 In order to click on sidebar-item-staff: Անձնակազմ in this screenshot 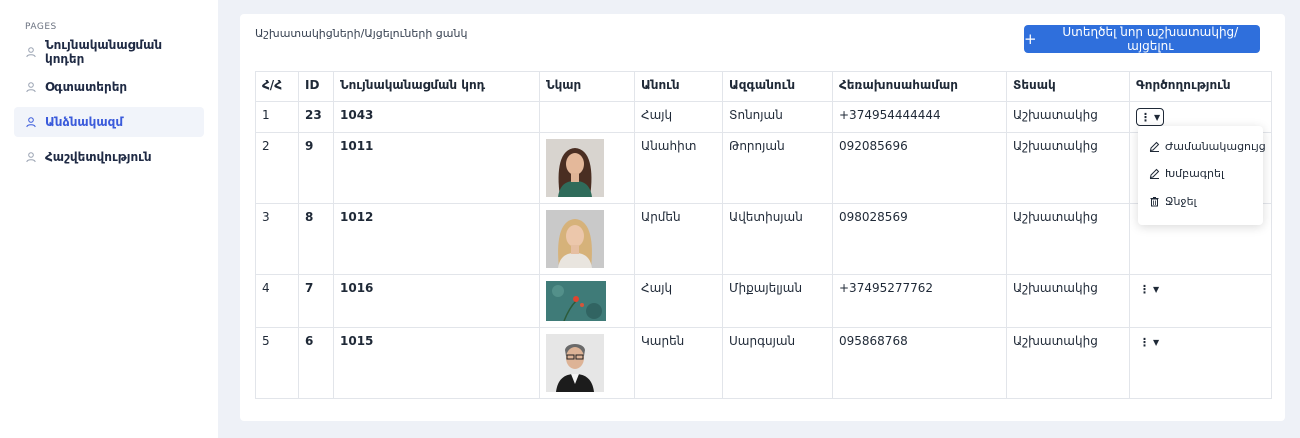, I will do `click(109, 122)`.